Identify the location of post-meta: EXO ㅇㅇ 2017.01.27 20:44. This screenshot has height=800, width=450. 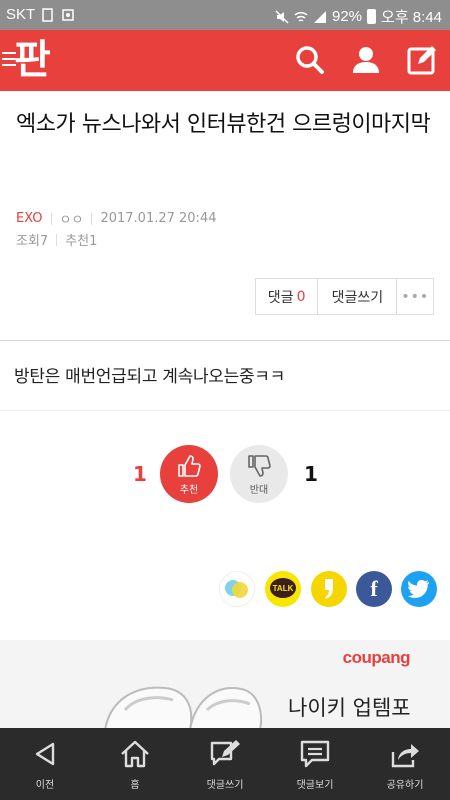
(116, 218).